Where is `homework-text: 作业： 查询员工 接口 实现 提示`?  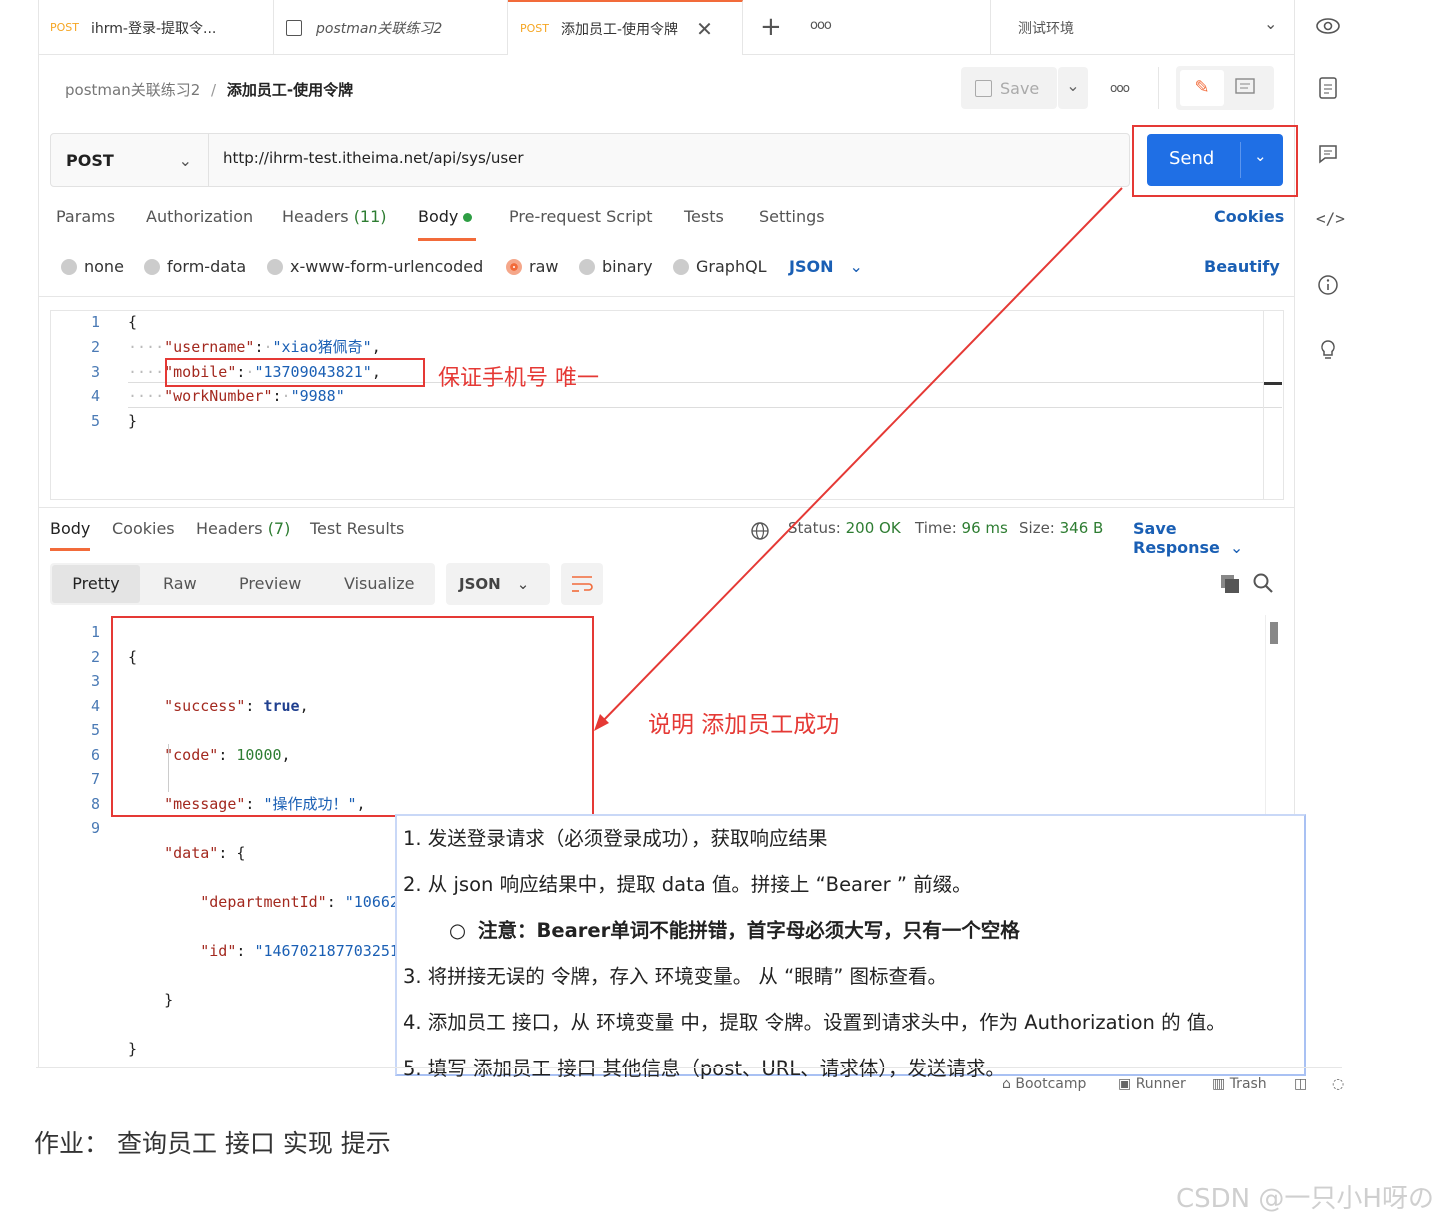 homework-text: 作业： 查询员工 接口 实现 提示 is located at coordinates (212, 1143).